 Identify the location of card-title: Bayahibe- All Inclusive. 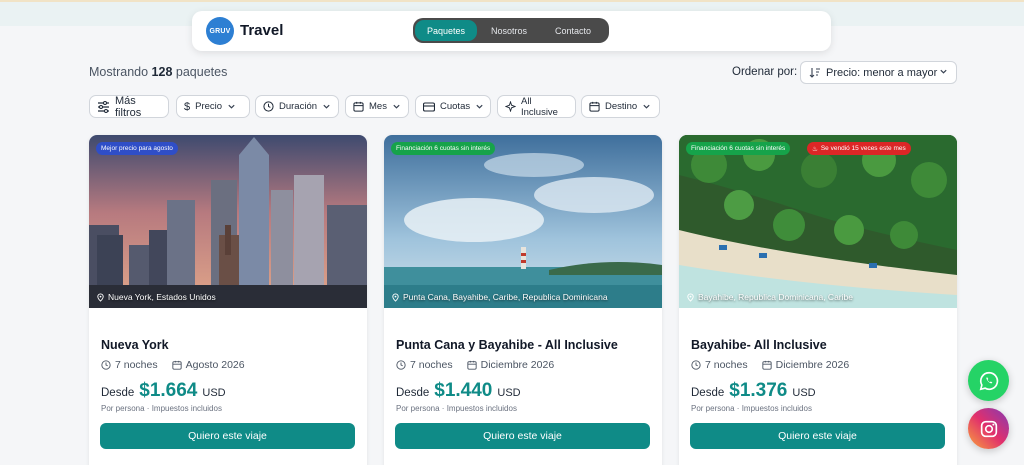
(759, 345).